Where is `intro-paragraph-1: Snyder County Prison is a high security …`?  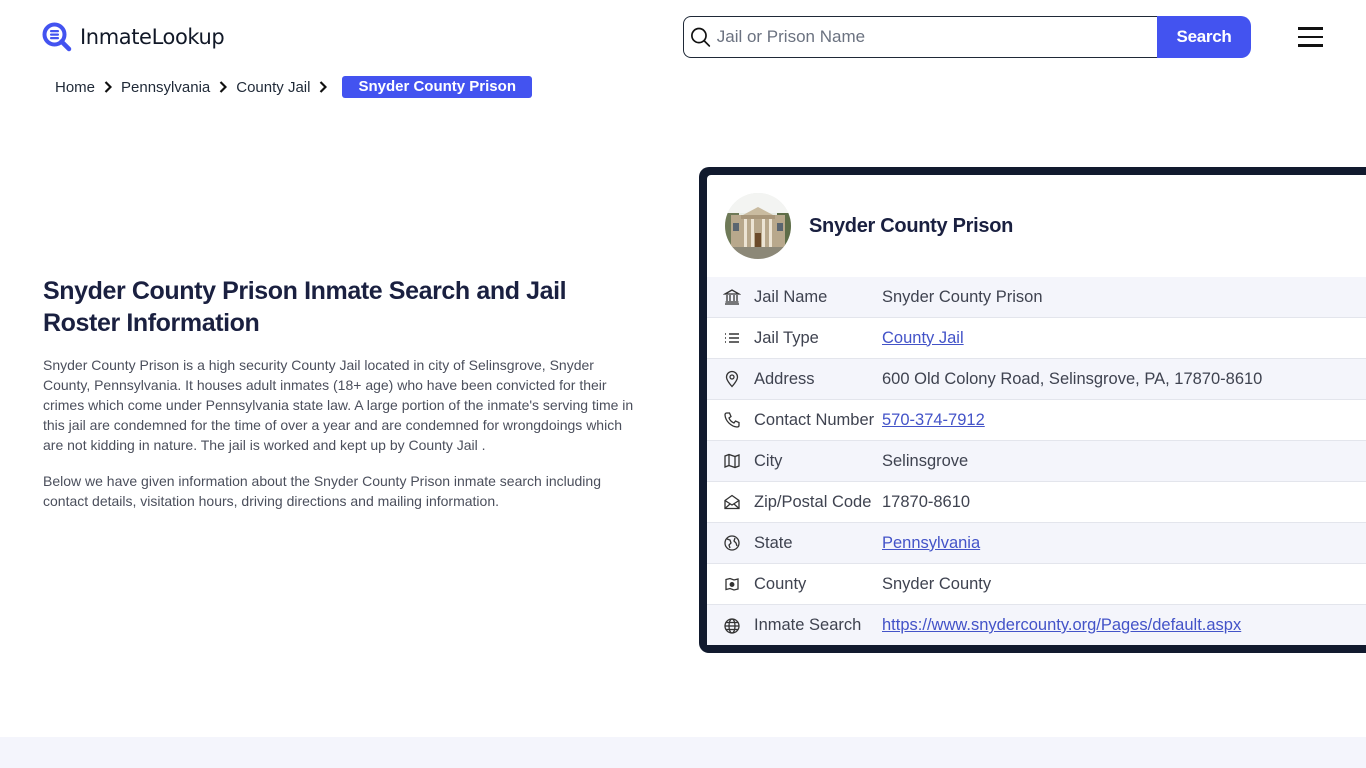 intro-paragraph-1: Snyder County Prison is a high security … is located at coordinates (338, 405).